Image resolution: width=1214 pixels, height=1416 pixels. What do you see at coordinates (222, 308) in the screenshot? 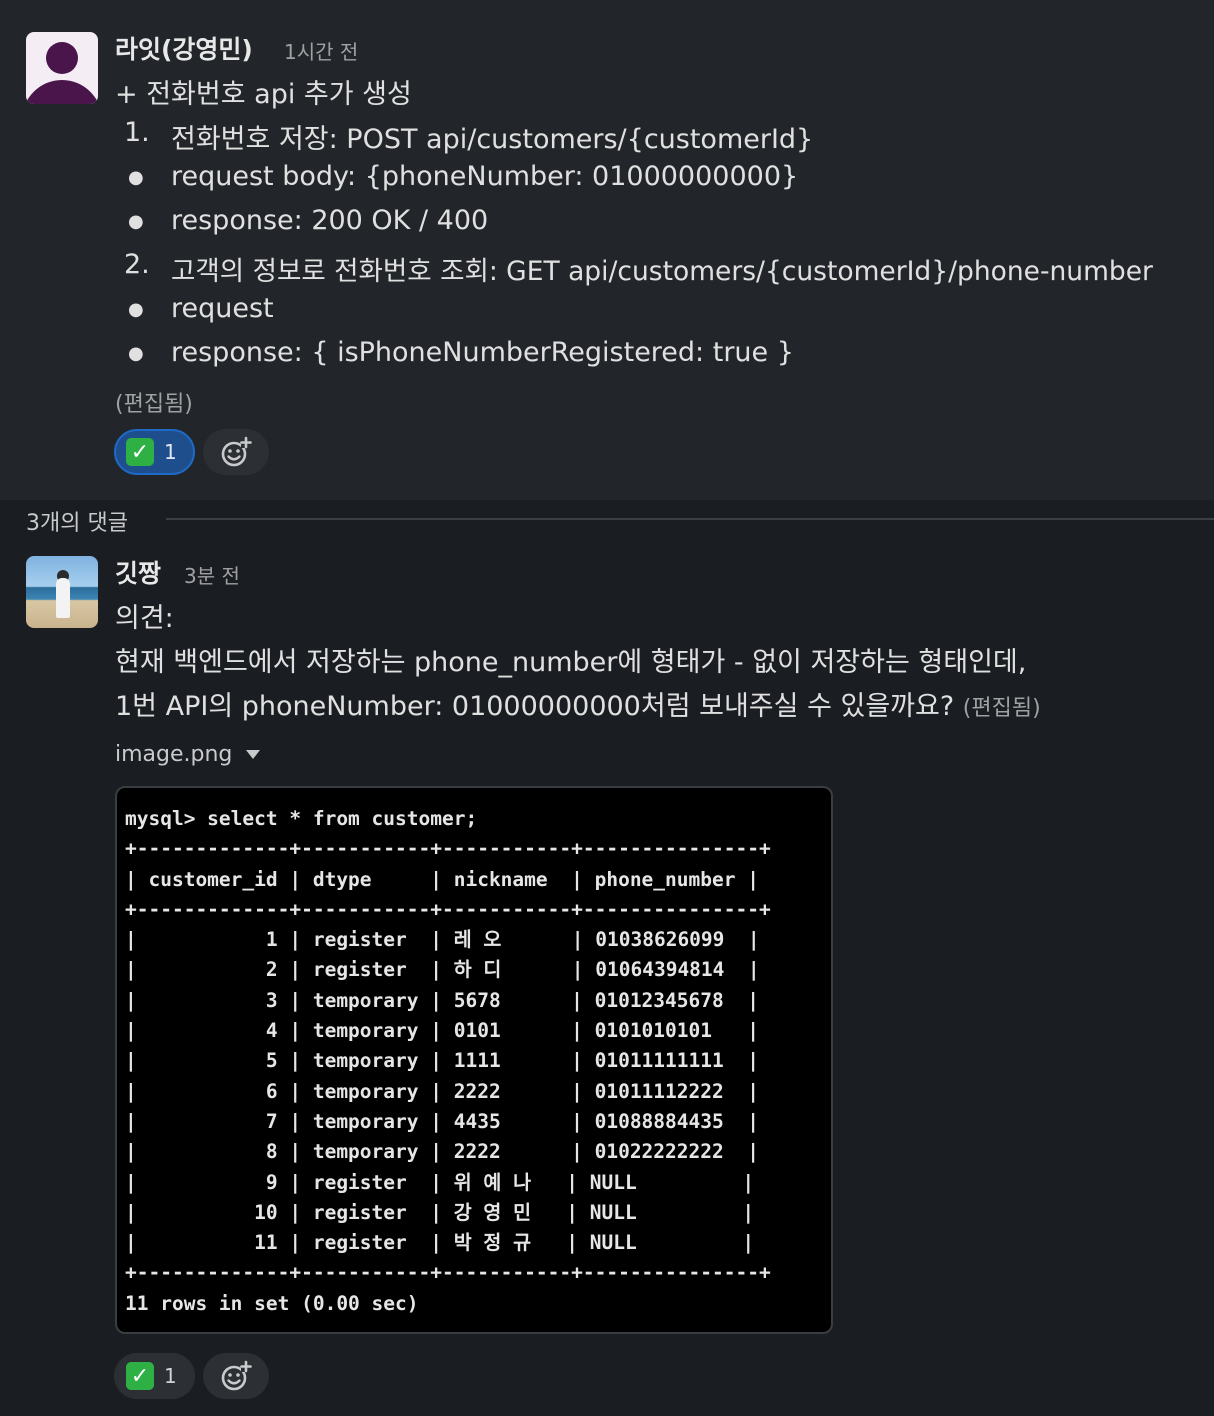
I see `list-item: request` at bounding box center [222, 308].